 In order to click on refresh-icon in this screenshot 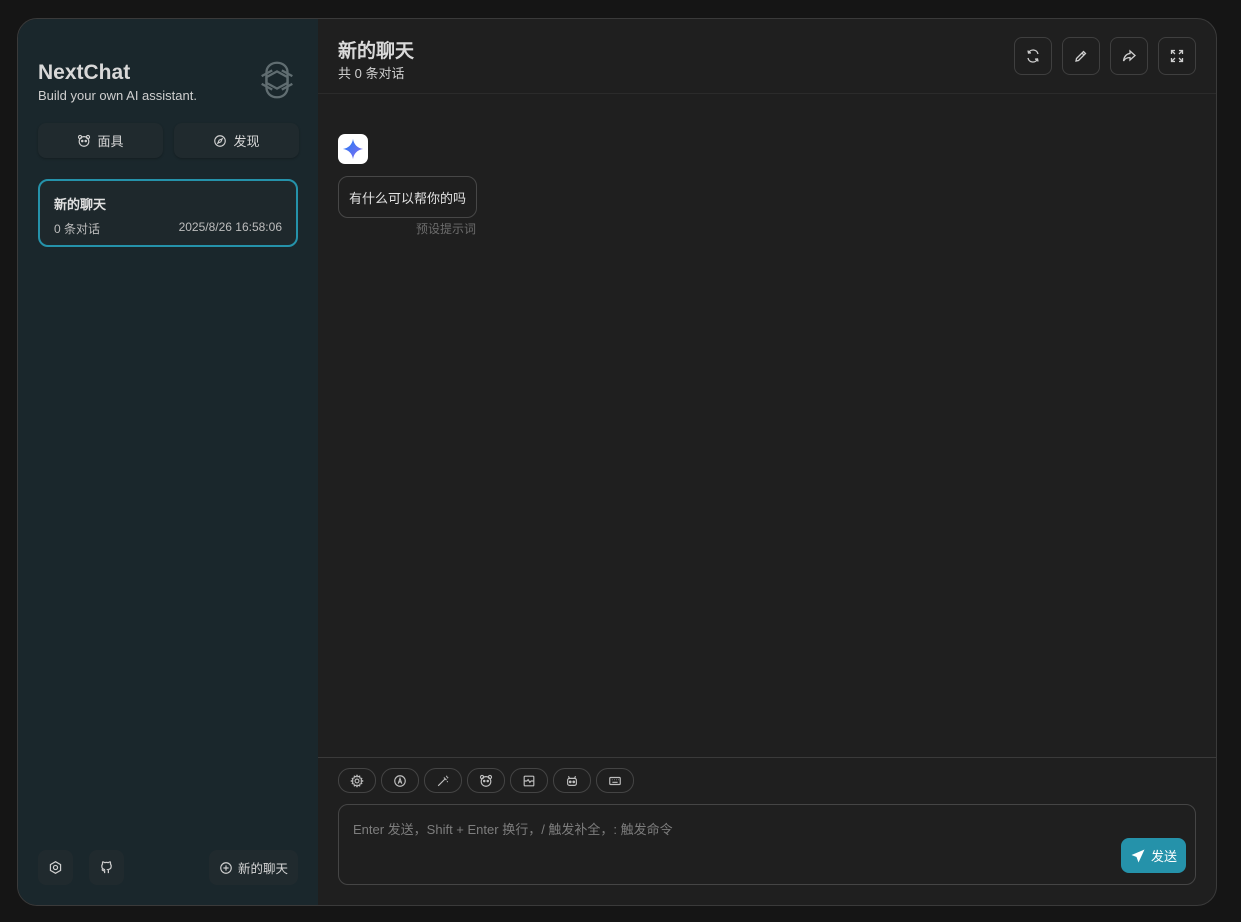, I will do `click(1033, 56)`.